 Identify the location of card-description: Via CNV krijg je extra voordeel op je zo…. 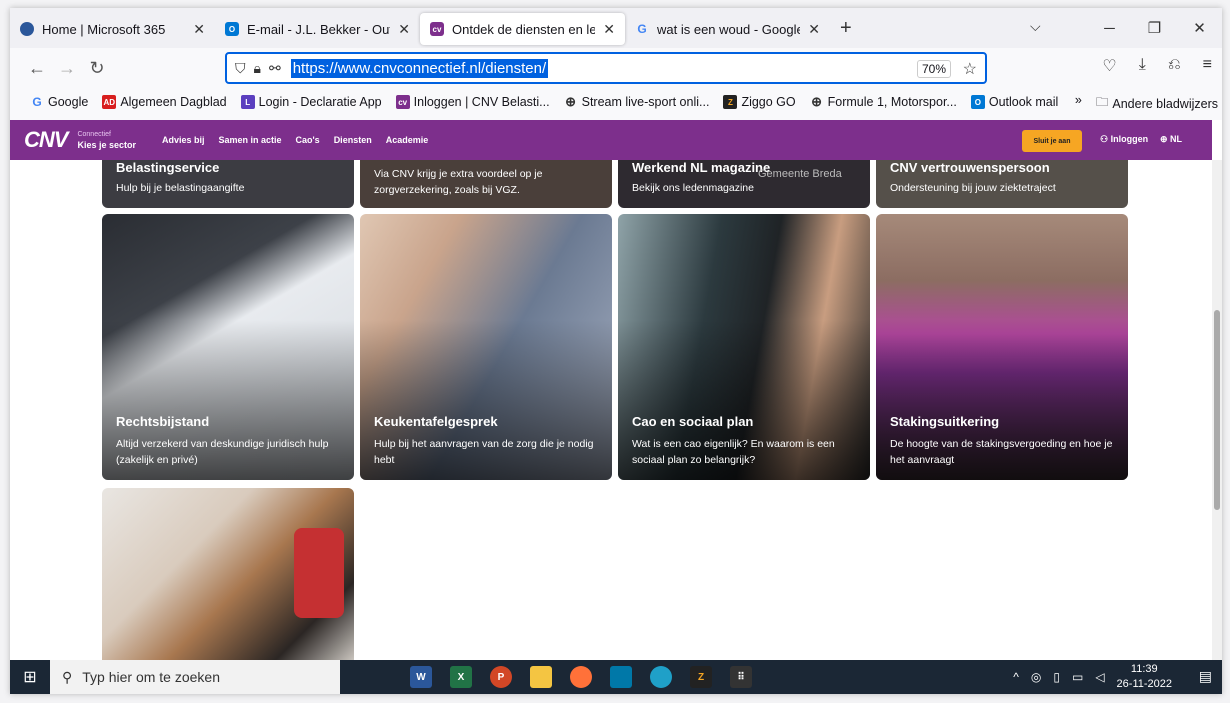
(458, 182).